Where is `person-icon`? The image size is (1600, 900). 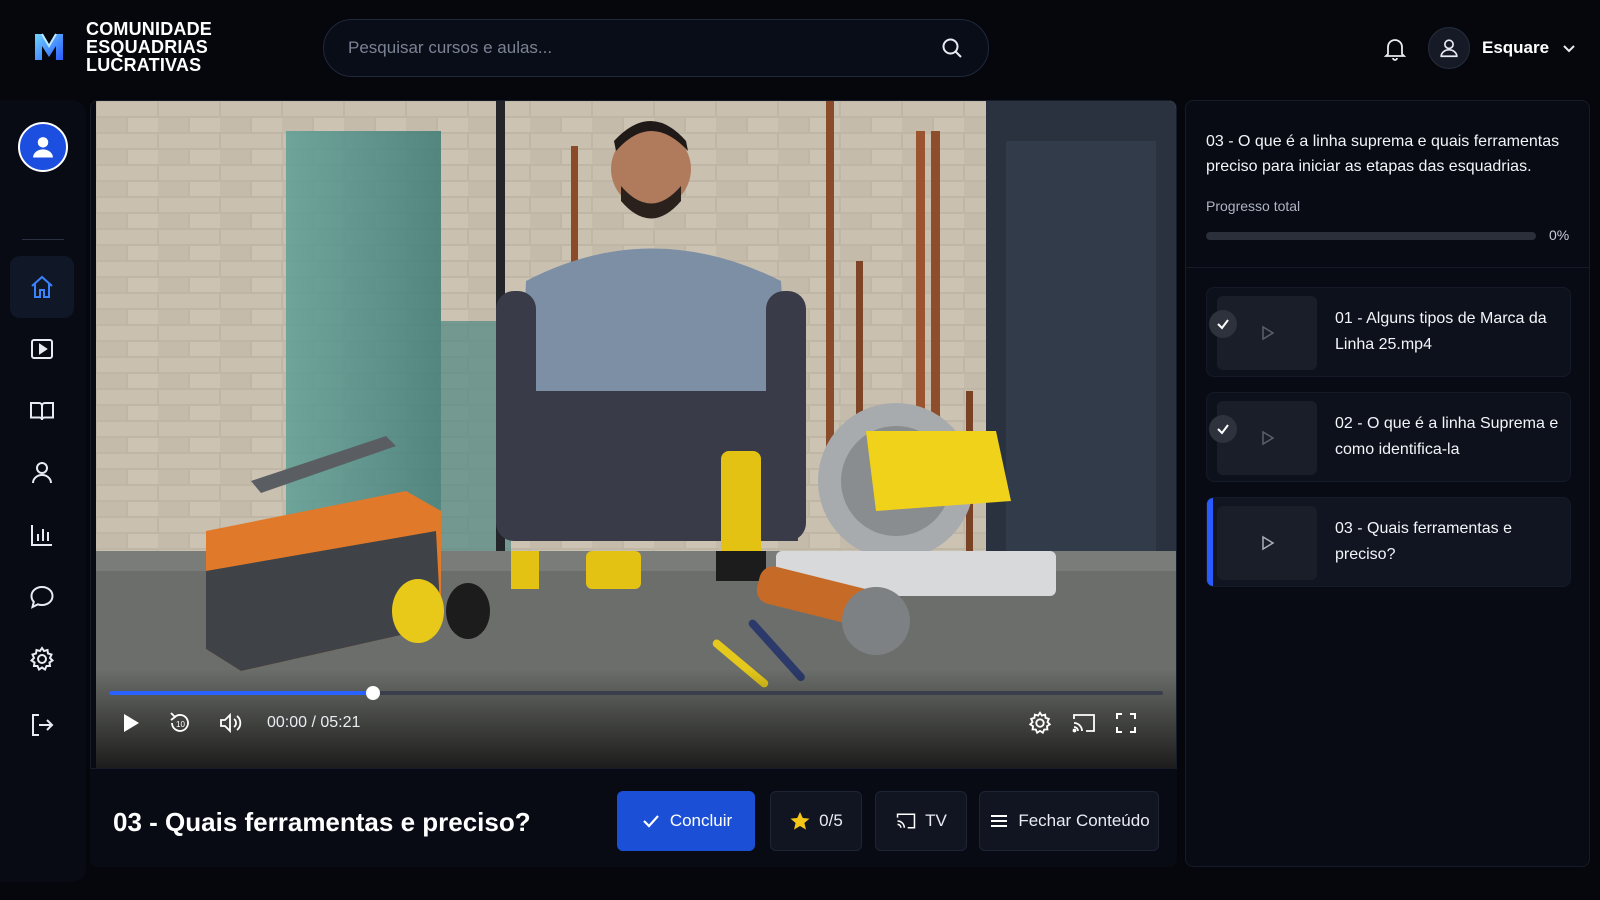
person-icon is located at coordinates (42, 473).